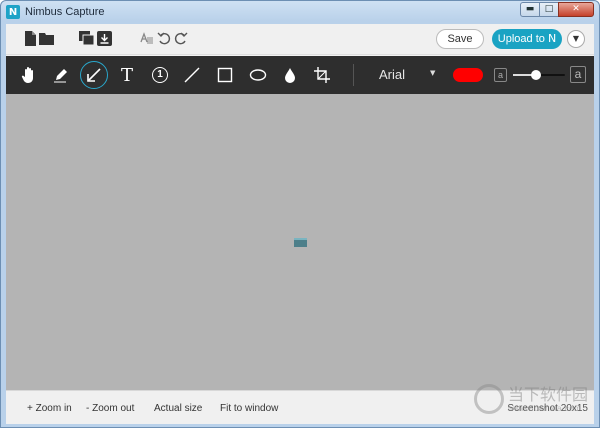  I want to click on drawing-toolbar: T 1 Arial ▼ a a, so click(300, 75).